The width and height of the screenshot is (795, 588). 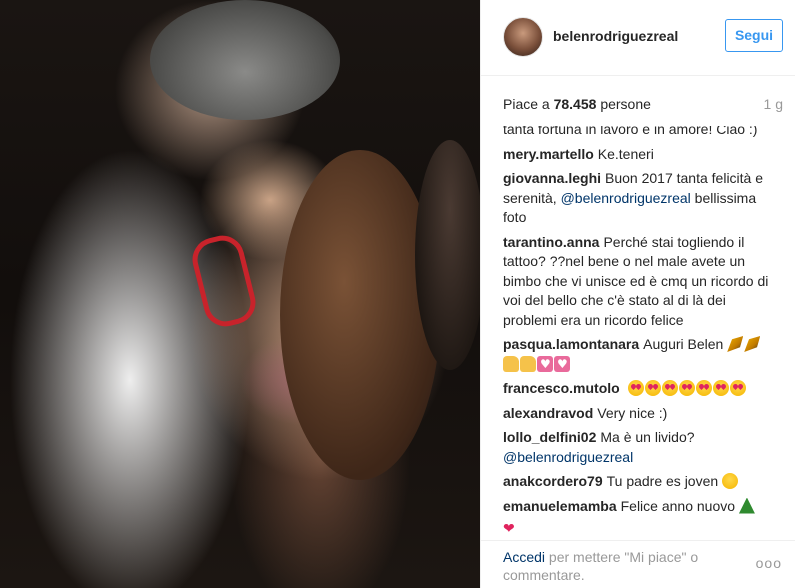 I want to click on comment: francesco.mutolo, so click(x=641, y=389).